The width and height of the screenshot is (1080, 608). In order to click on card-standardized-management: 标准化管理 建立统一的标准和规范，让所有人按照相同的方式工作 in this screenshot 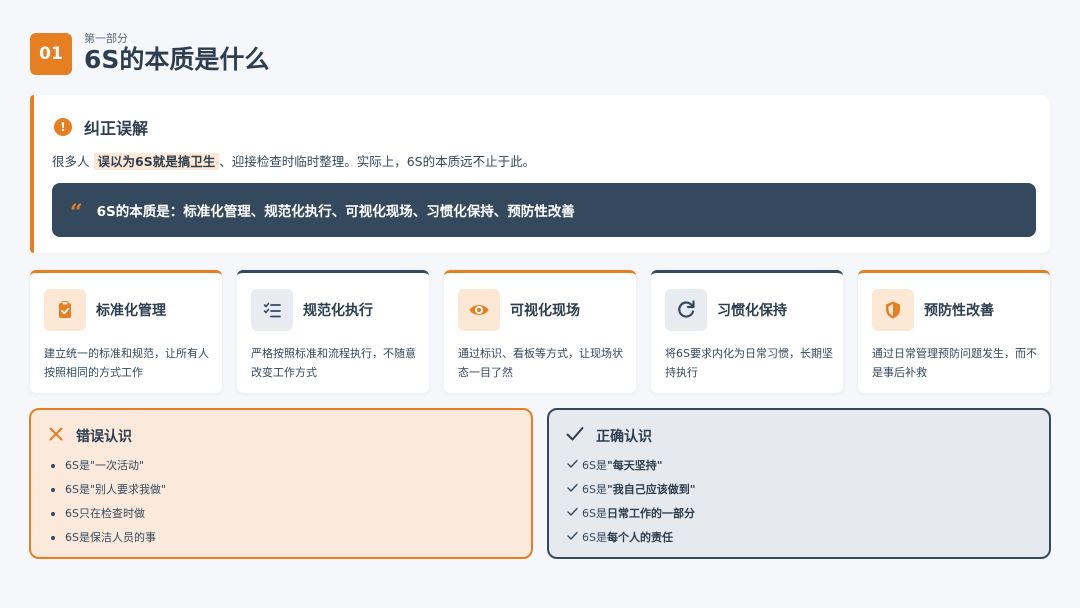, I will do `click(126, 331)`.